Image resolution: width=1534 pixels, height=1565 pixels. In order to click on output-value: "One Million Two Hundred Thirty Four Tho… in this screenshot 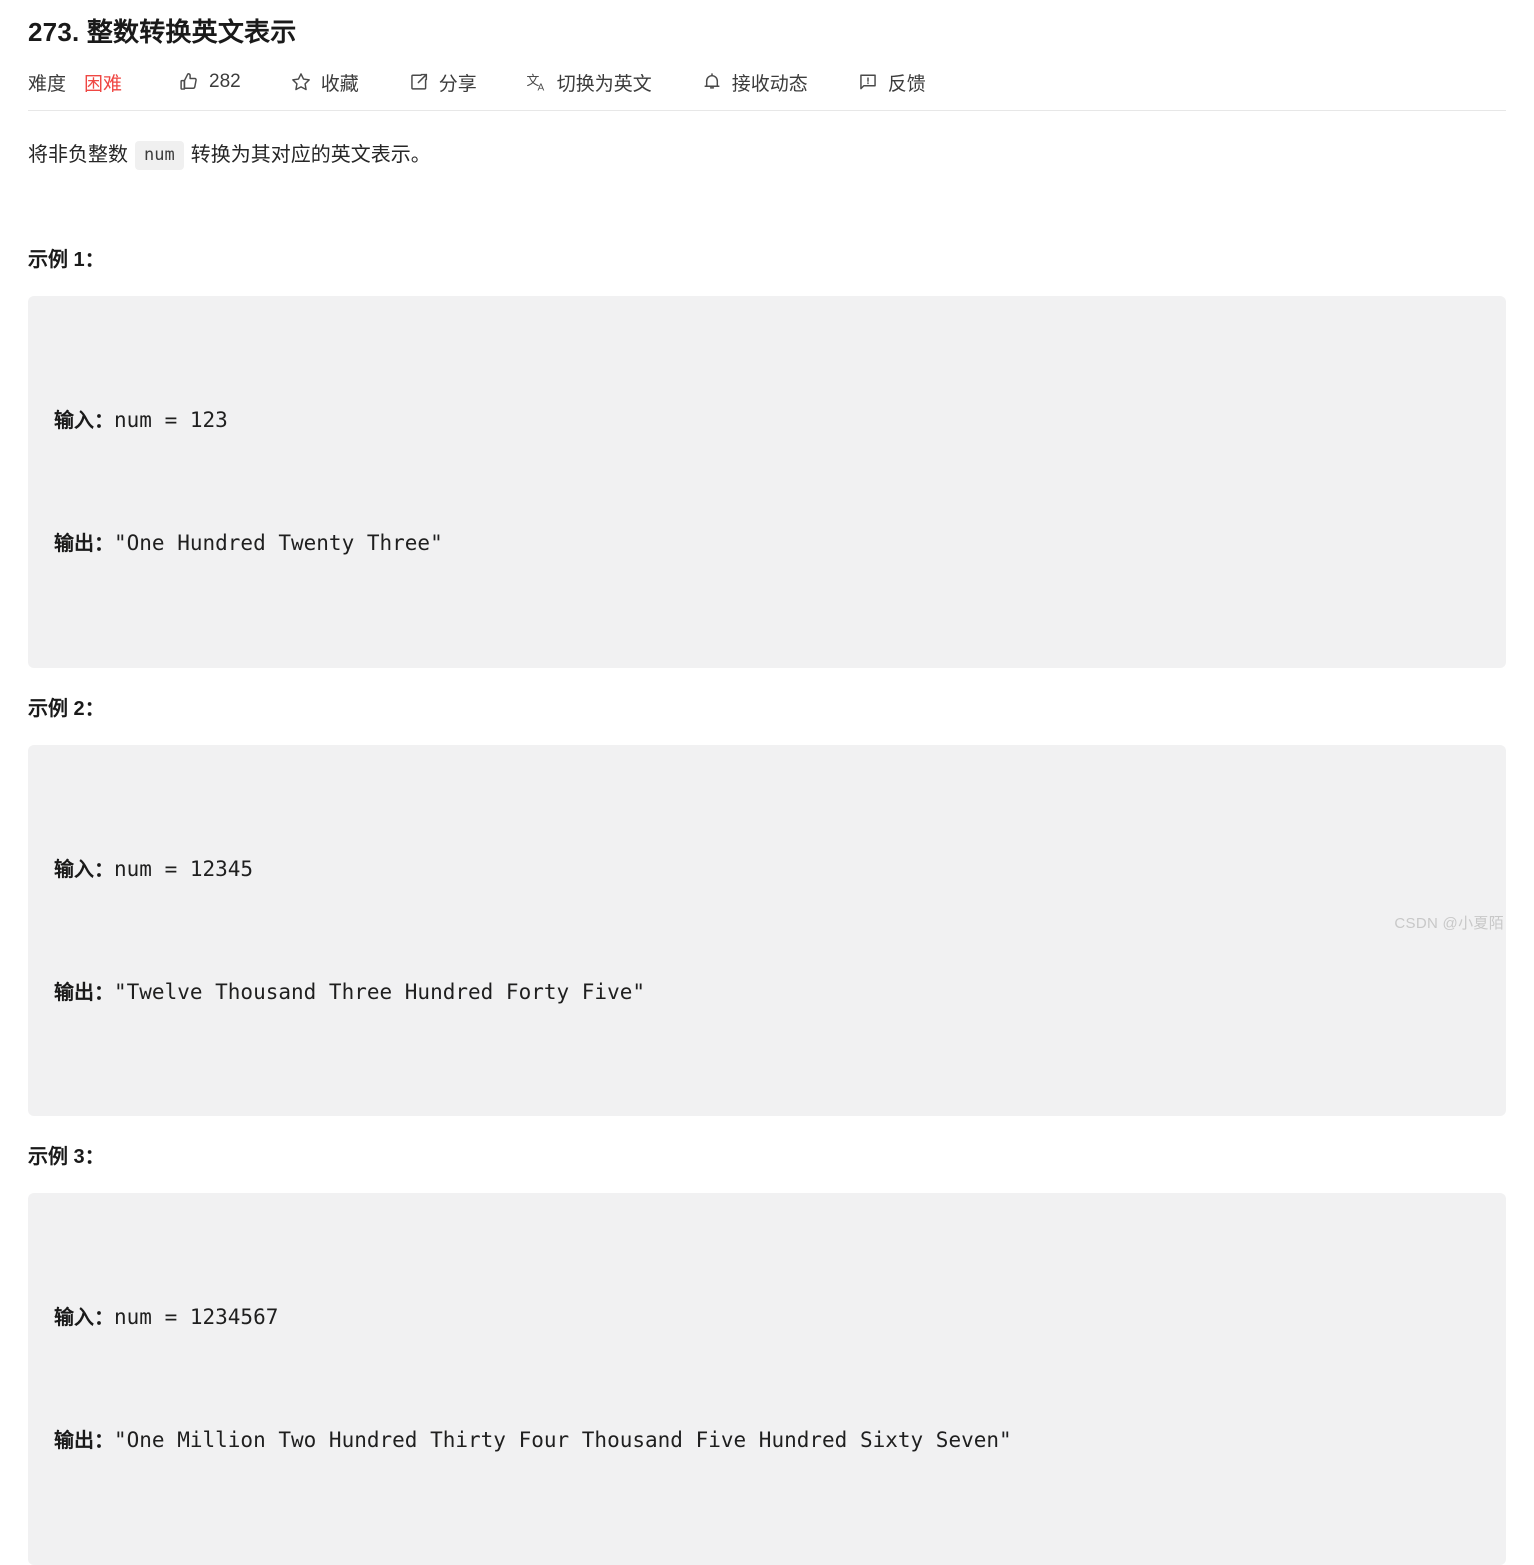, I will do `click(563, 1440)`.